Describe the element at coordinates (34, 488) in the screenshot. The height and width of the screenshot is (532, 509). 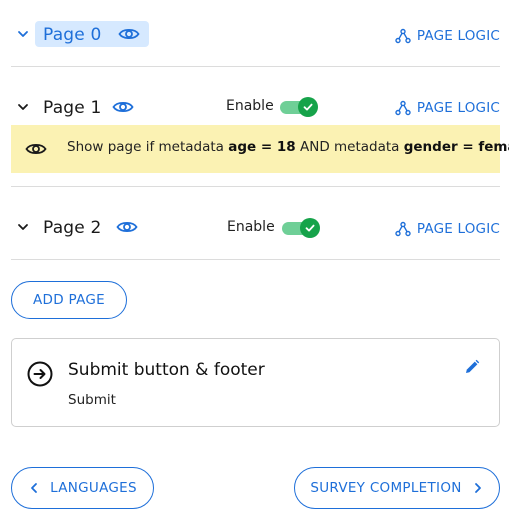
I see `chevron-left-icon` at that location.